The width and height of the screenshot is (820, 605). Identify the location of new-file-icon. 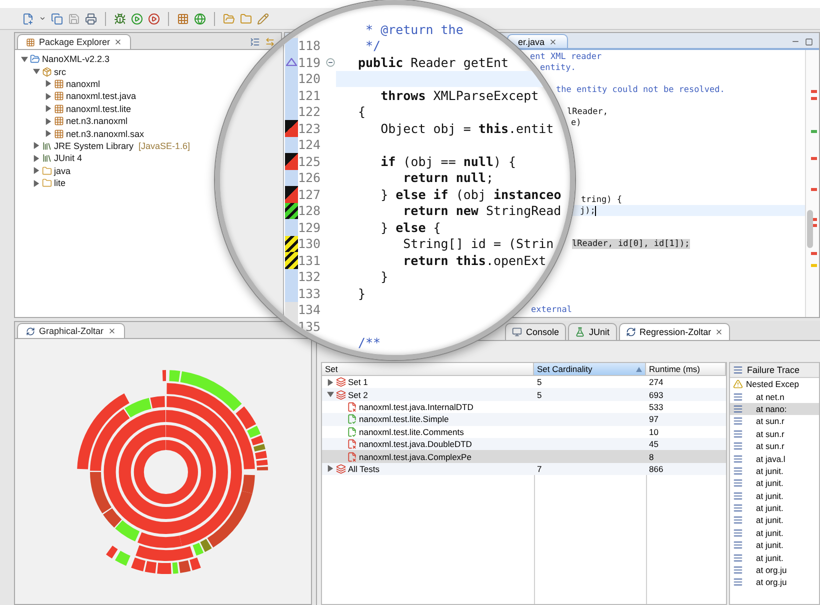
(28, 18).